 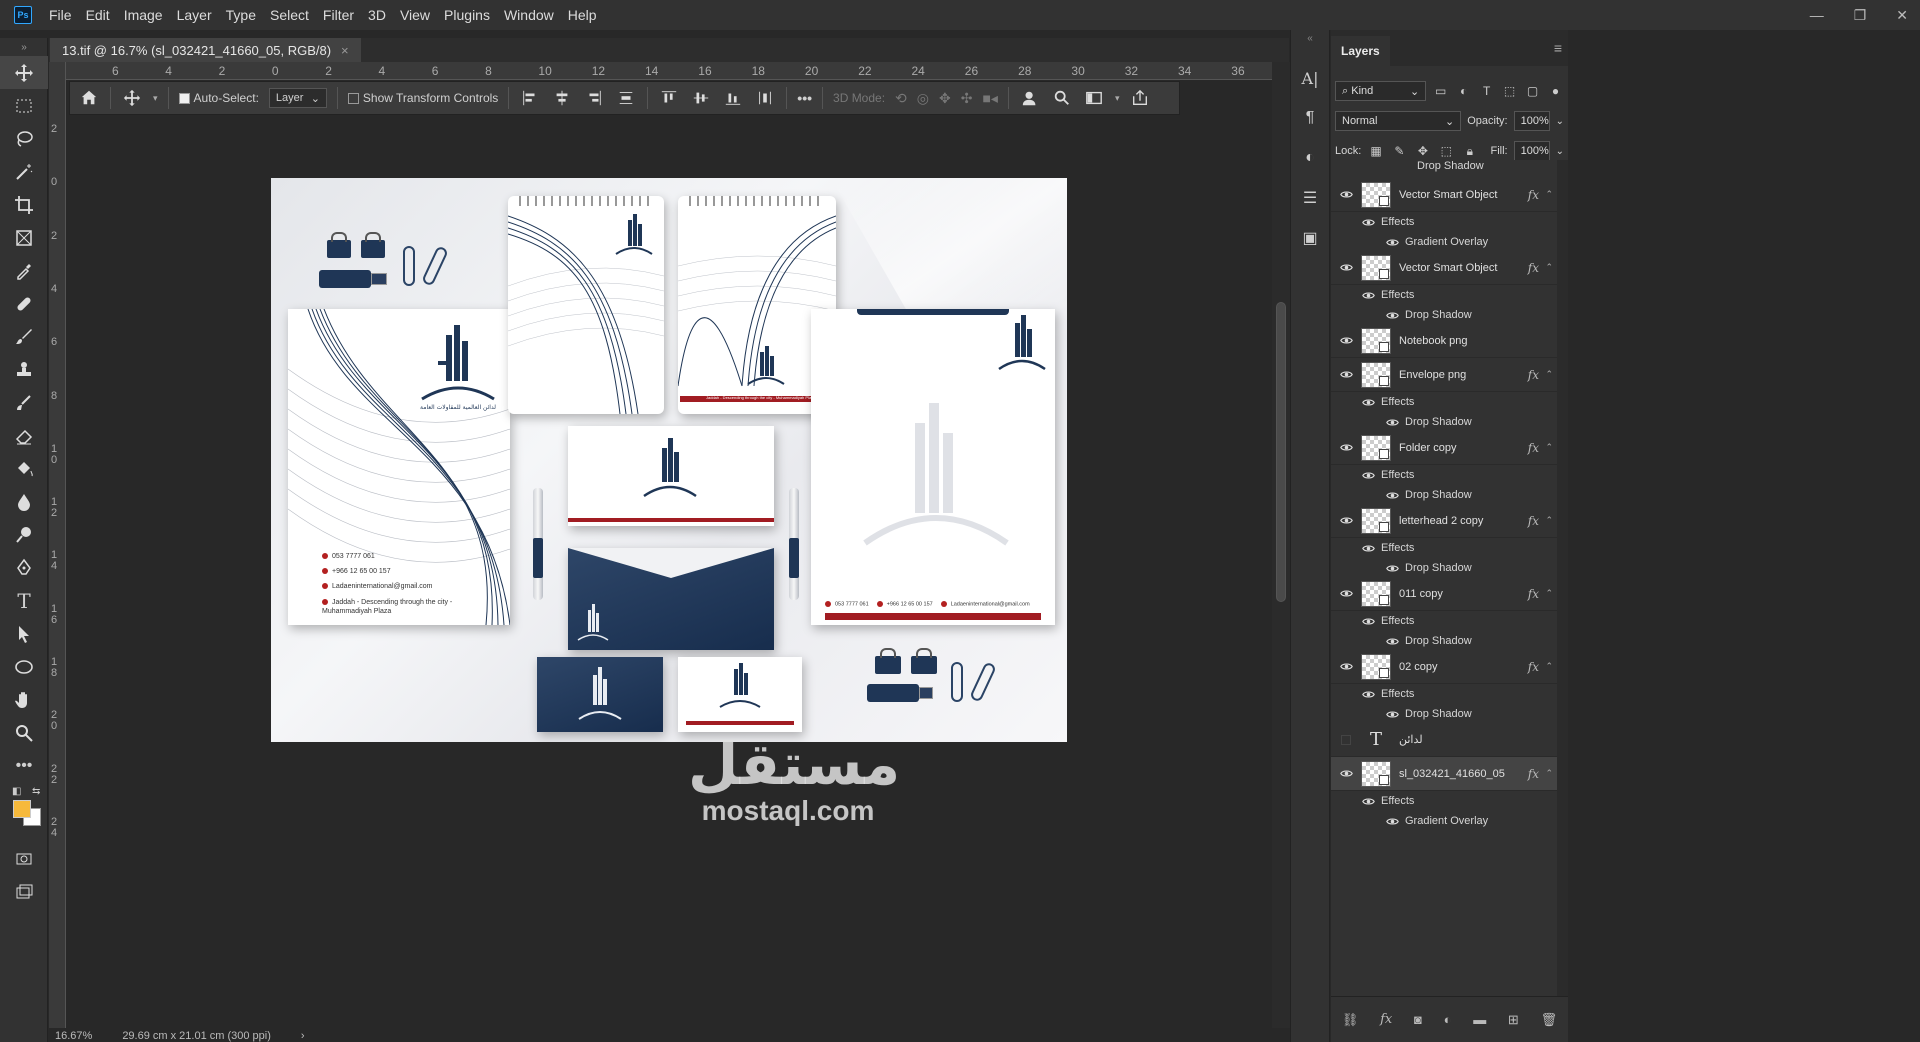 What do you see at coordinates (338, 15) in the screenshot?
I see `menu-filter: Filter` at bounding box center [338, 15].